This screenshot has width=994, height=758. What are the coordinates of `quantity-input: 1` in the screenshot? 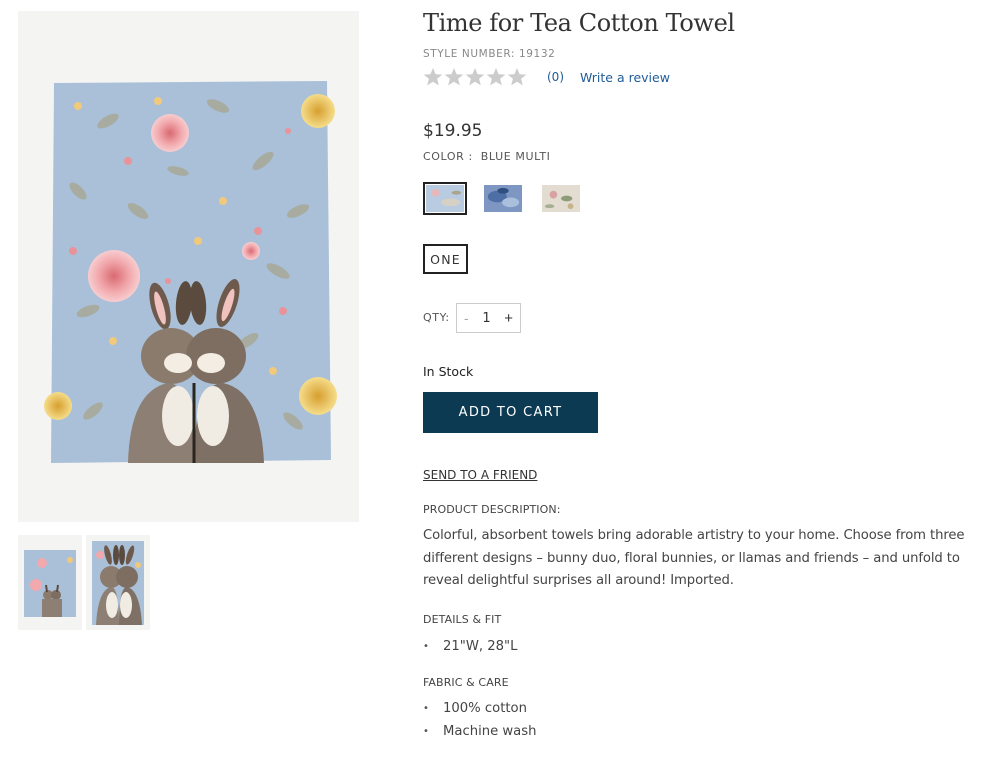 It's located at (486, 318).